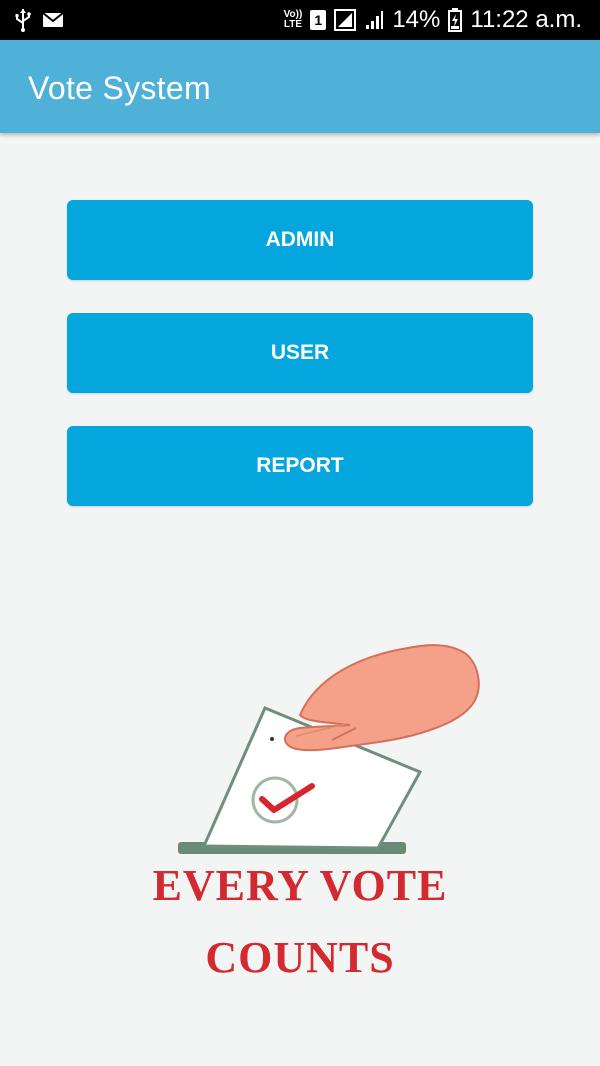 The height and width of the screenshot is (1066, 600). Describe the element at coordinates (382, 698) in the screenshot. I see `hand-icon` at that location.